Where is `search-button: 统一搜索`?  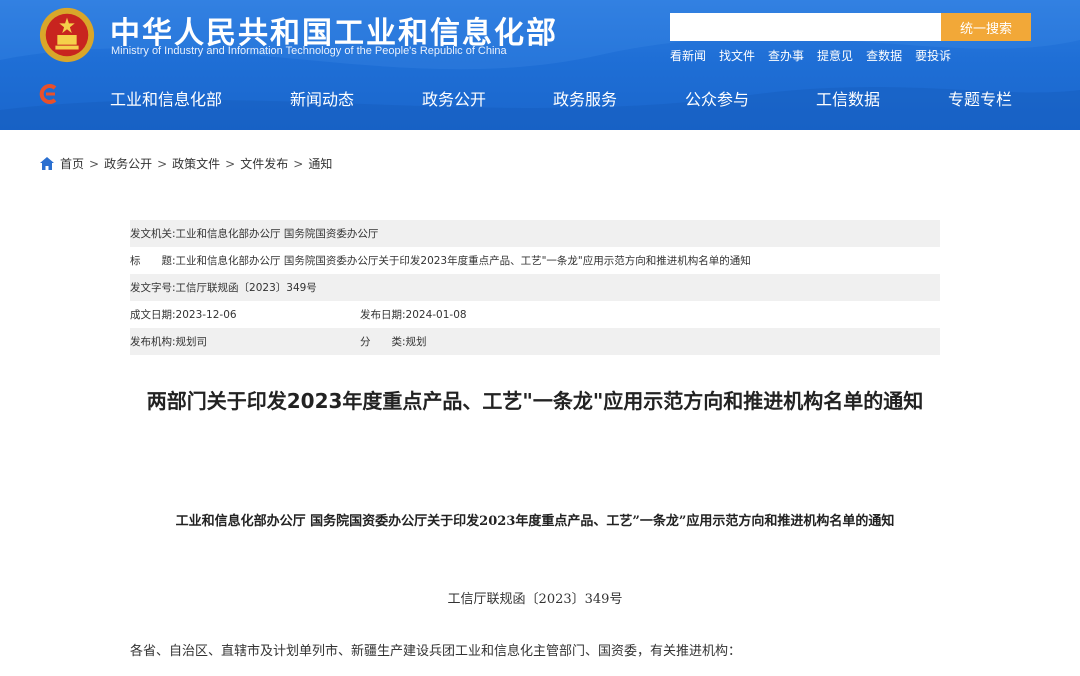 search-button: 统一搜索 is located at coordinates (986, 27).